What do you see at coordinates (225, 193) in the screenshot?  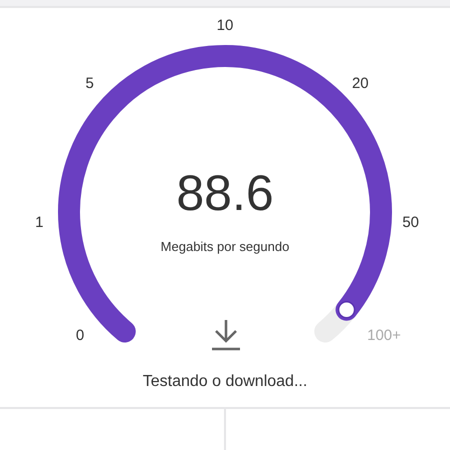 I see `speed-value: 88.6` at bounding box center [225, 193].